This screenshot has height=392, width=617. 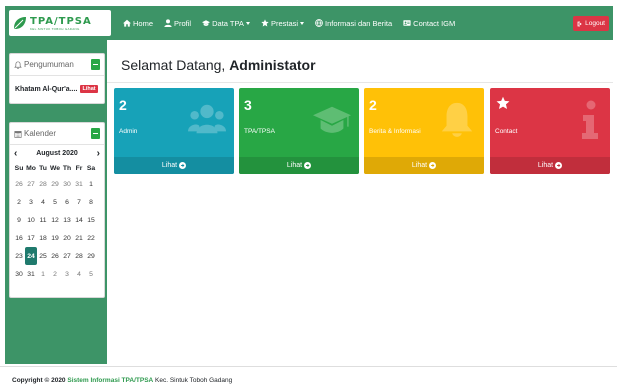 What do you see at coordinates (248, 105) in the screenshot?
I see `tpa-count: 3` at bounding box center [248, 105].